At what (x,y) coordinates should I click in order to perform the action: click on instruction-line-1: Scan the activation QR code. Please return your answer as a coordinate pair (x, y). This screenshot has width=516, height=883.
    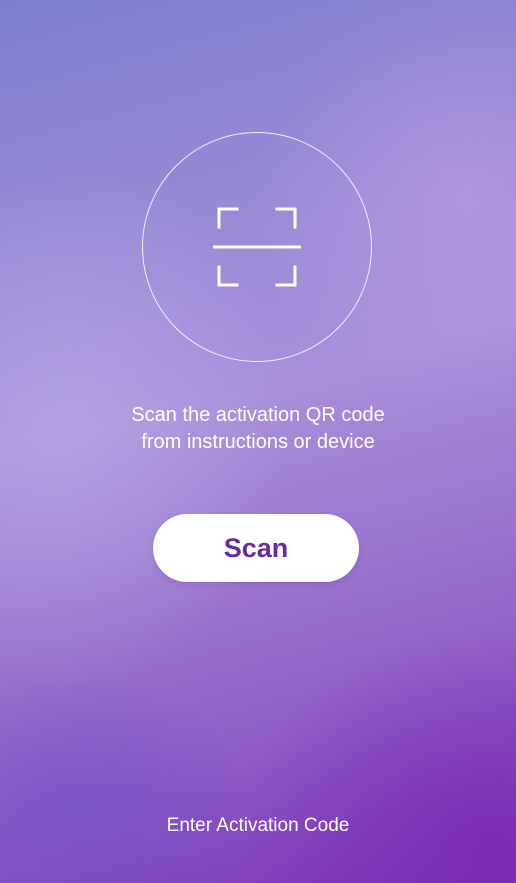
    Looking at the image, I should click on (258, 415).